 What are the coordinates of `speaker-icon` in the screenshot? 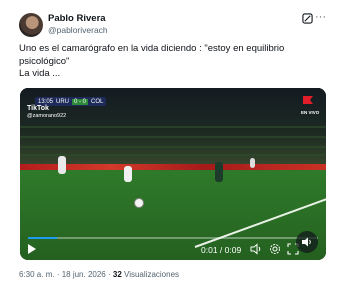 It's located at (306, 242).